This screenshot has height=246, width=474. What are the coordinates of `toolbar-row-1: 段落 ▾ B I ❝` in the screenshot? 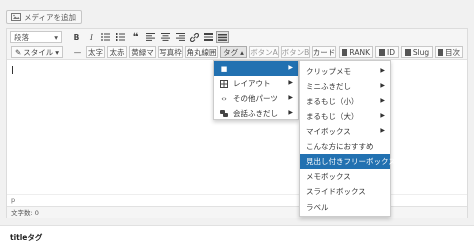 It's located at (237, 37).